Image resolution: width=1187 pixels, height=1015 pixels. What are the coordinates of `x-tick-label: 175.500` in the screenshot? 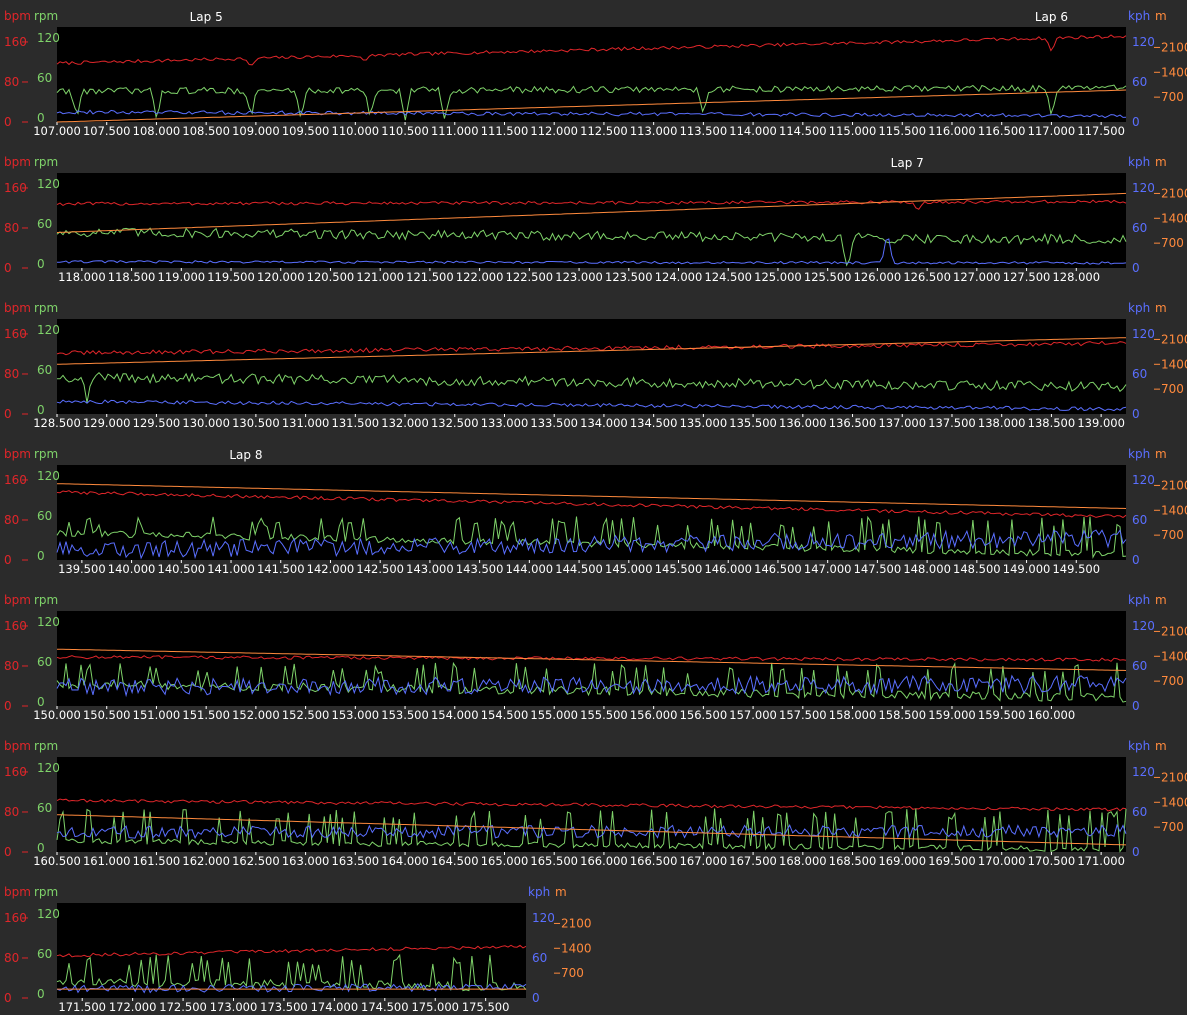 It's located at (486, 1007).